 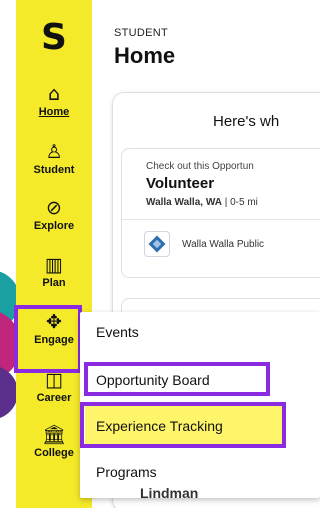 I want to click on opportunity-location-line: Walla Walla, WA | 0-5 mi, so click(x=202, y=202).